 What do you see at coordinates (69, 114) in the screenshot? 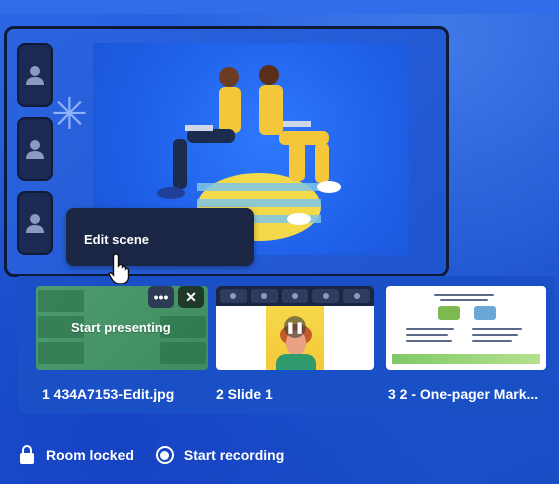
I see `sparkle-icon: ✳` at bounding box center [69, 114].